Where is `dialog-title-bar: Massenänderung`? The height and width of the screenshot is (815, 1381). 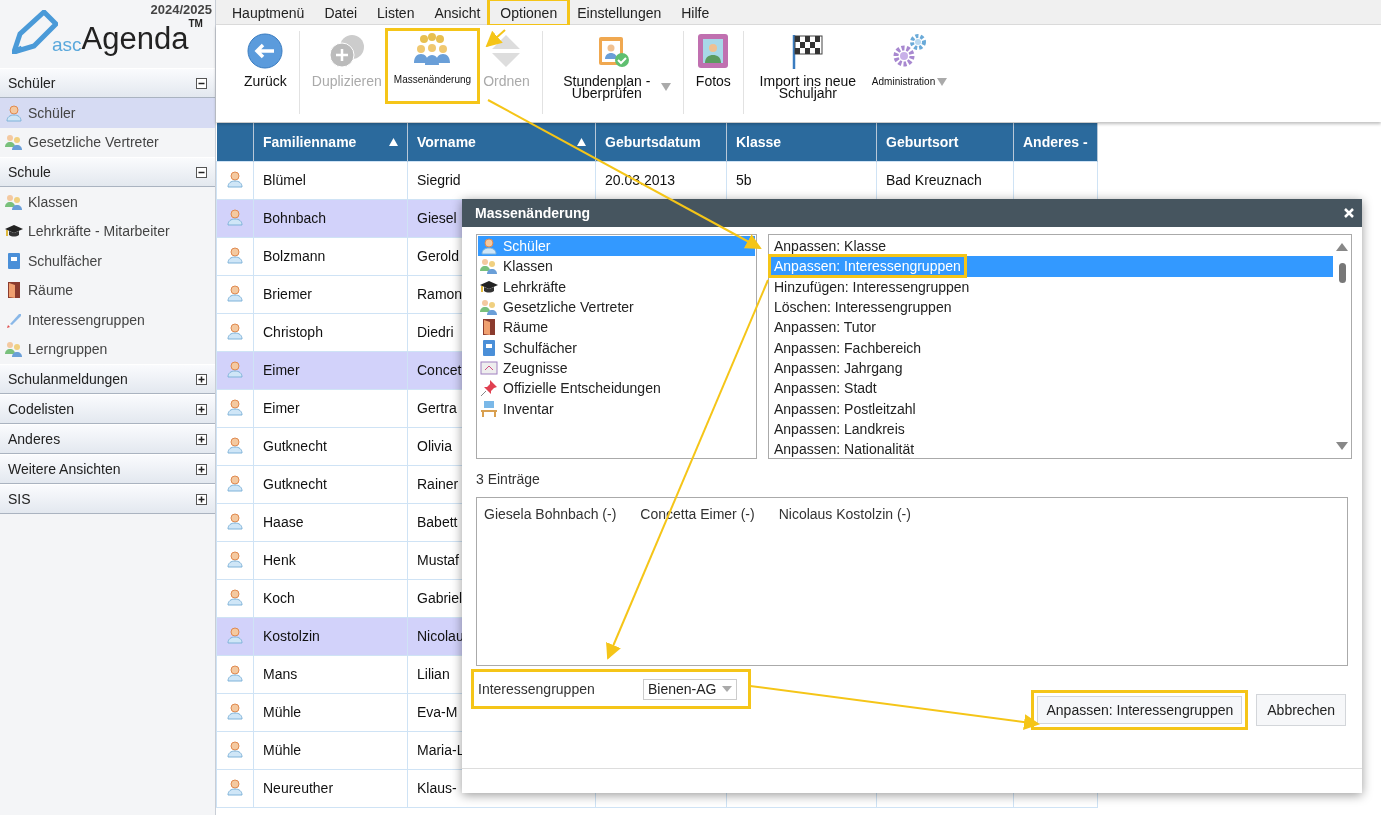
dialog-title-bar: Massenänderung is located at coordinates (912, 213).